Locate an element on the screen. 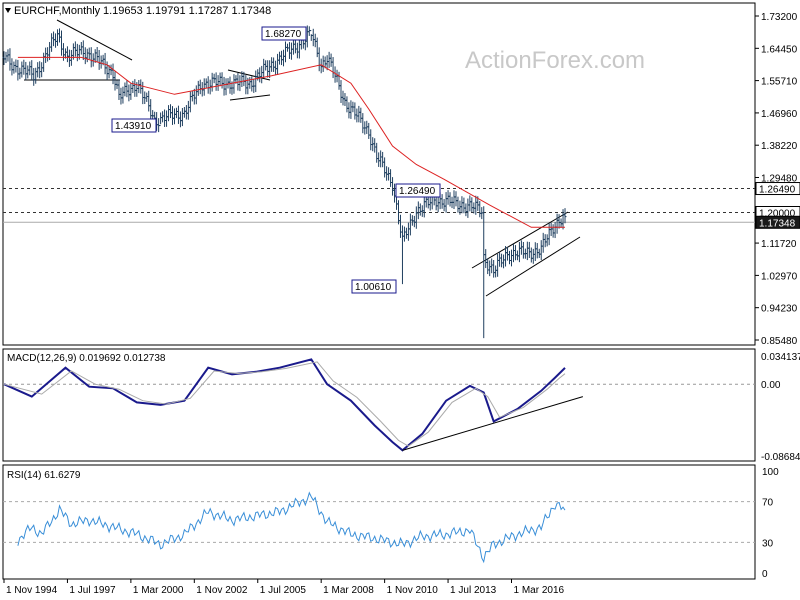 The image size is (800, 600). macd-title: MACD(12,26,9) 0.019692 0.012738 is located at coordinates (86, 358).